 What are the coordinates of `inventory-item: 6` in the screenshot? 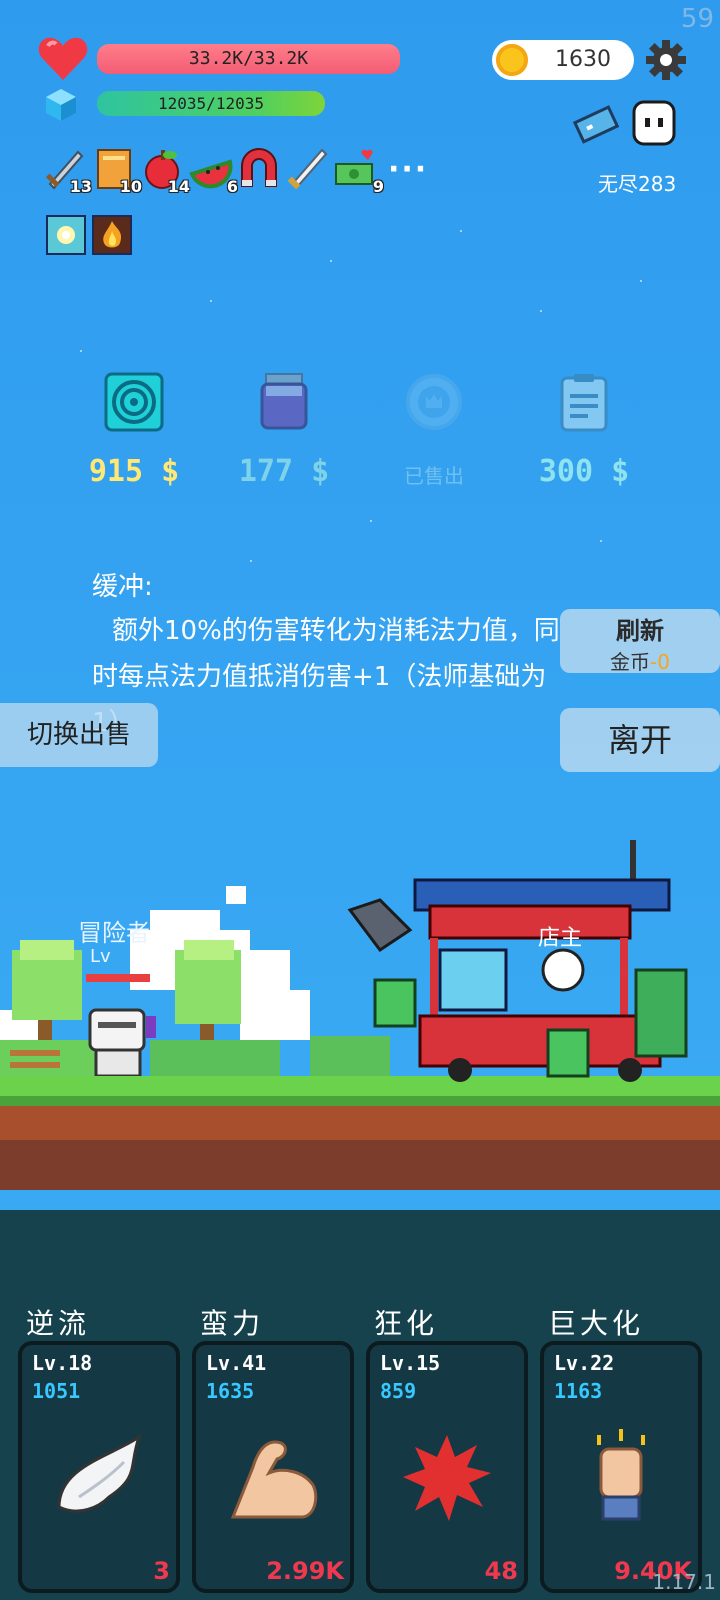 It's located at (213, 171).